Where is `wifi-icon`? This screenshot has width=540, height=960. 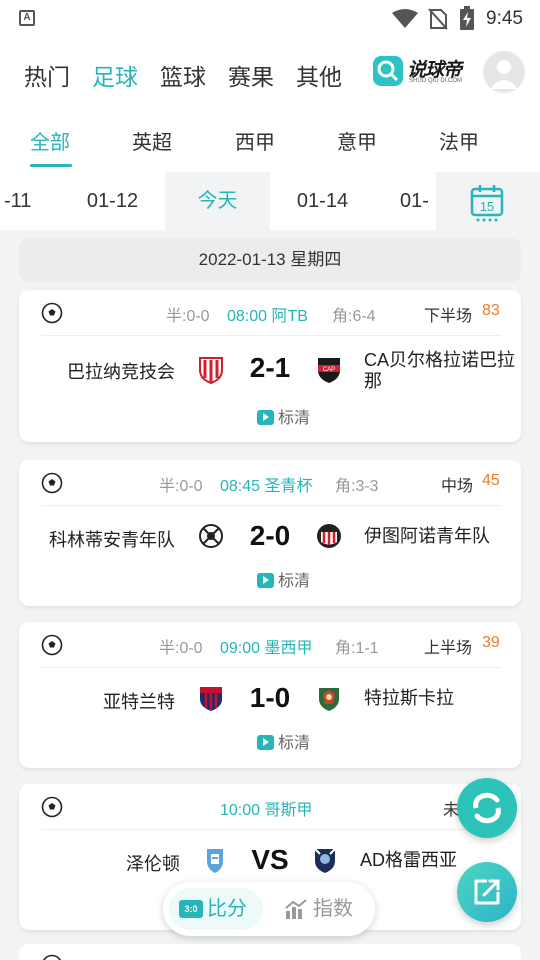
wifi-icon is located at coordinates (405, 18).